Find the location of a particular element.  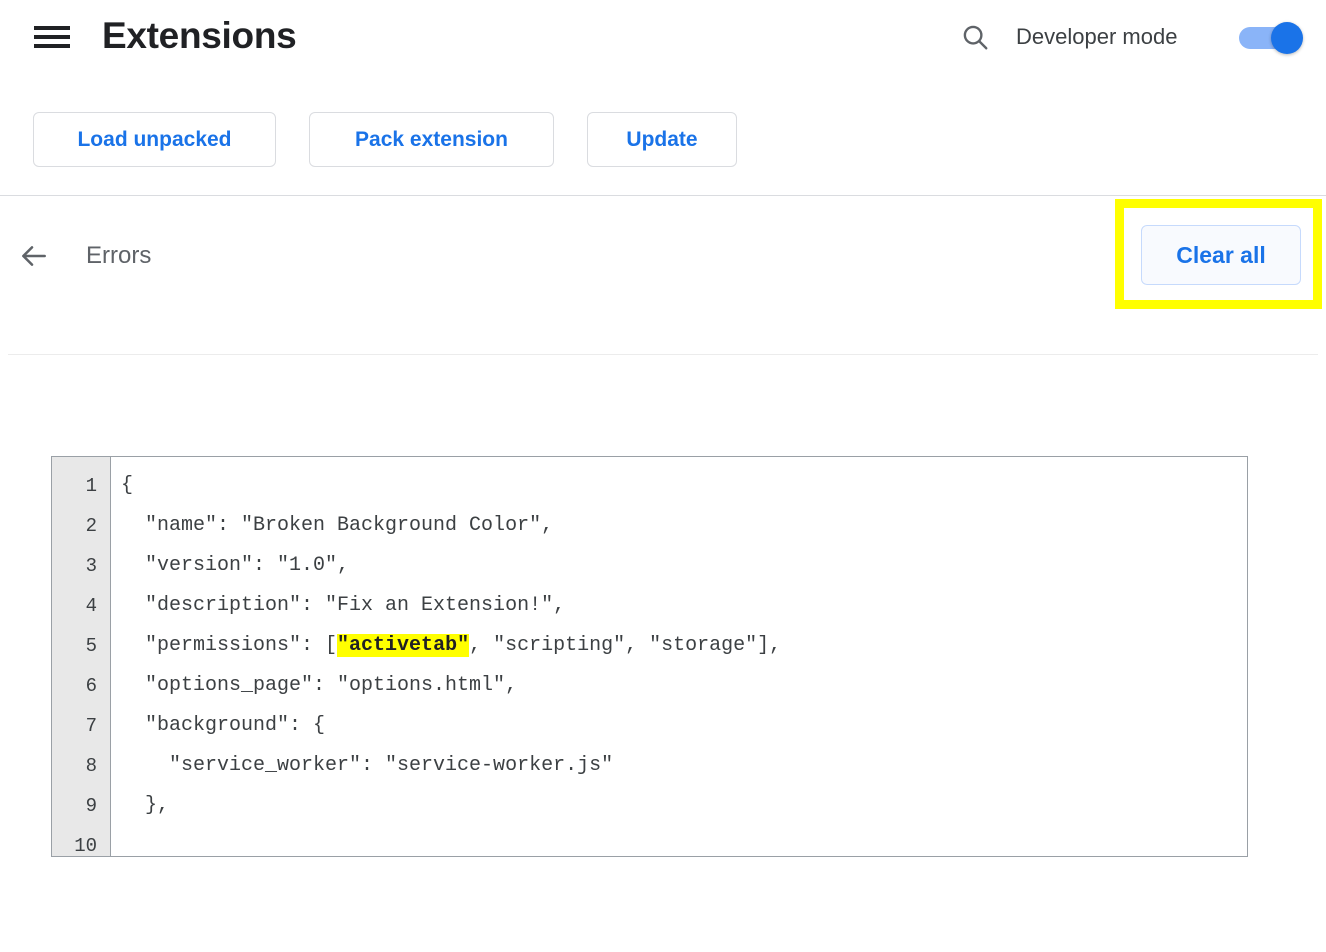

code-line-number: 7 is located at coordinates (91, 726).